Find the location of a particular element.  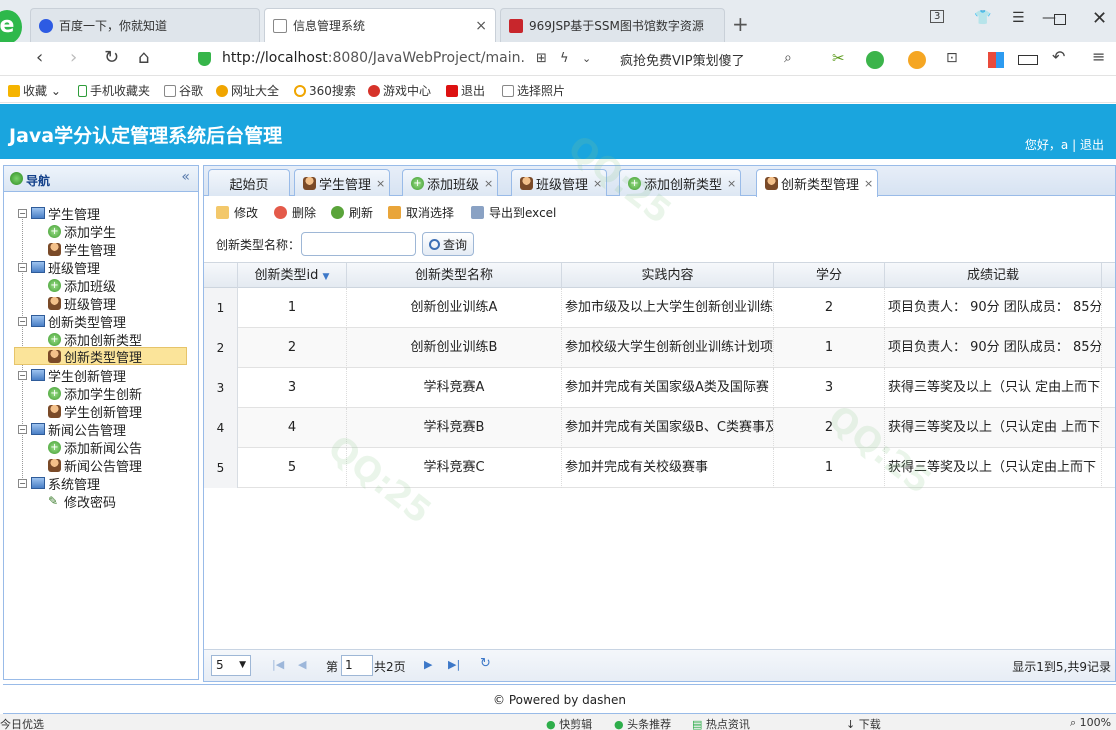

scissors-icon: ✂ is located at coordinates (838, 58).